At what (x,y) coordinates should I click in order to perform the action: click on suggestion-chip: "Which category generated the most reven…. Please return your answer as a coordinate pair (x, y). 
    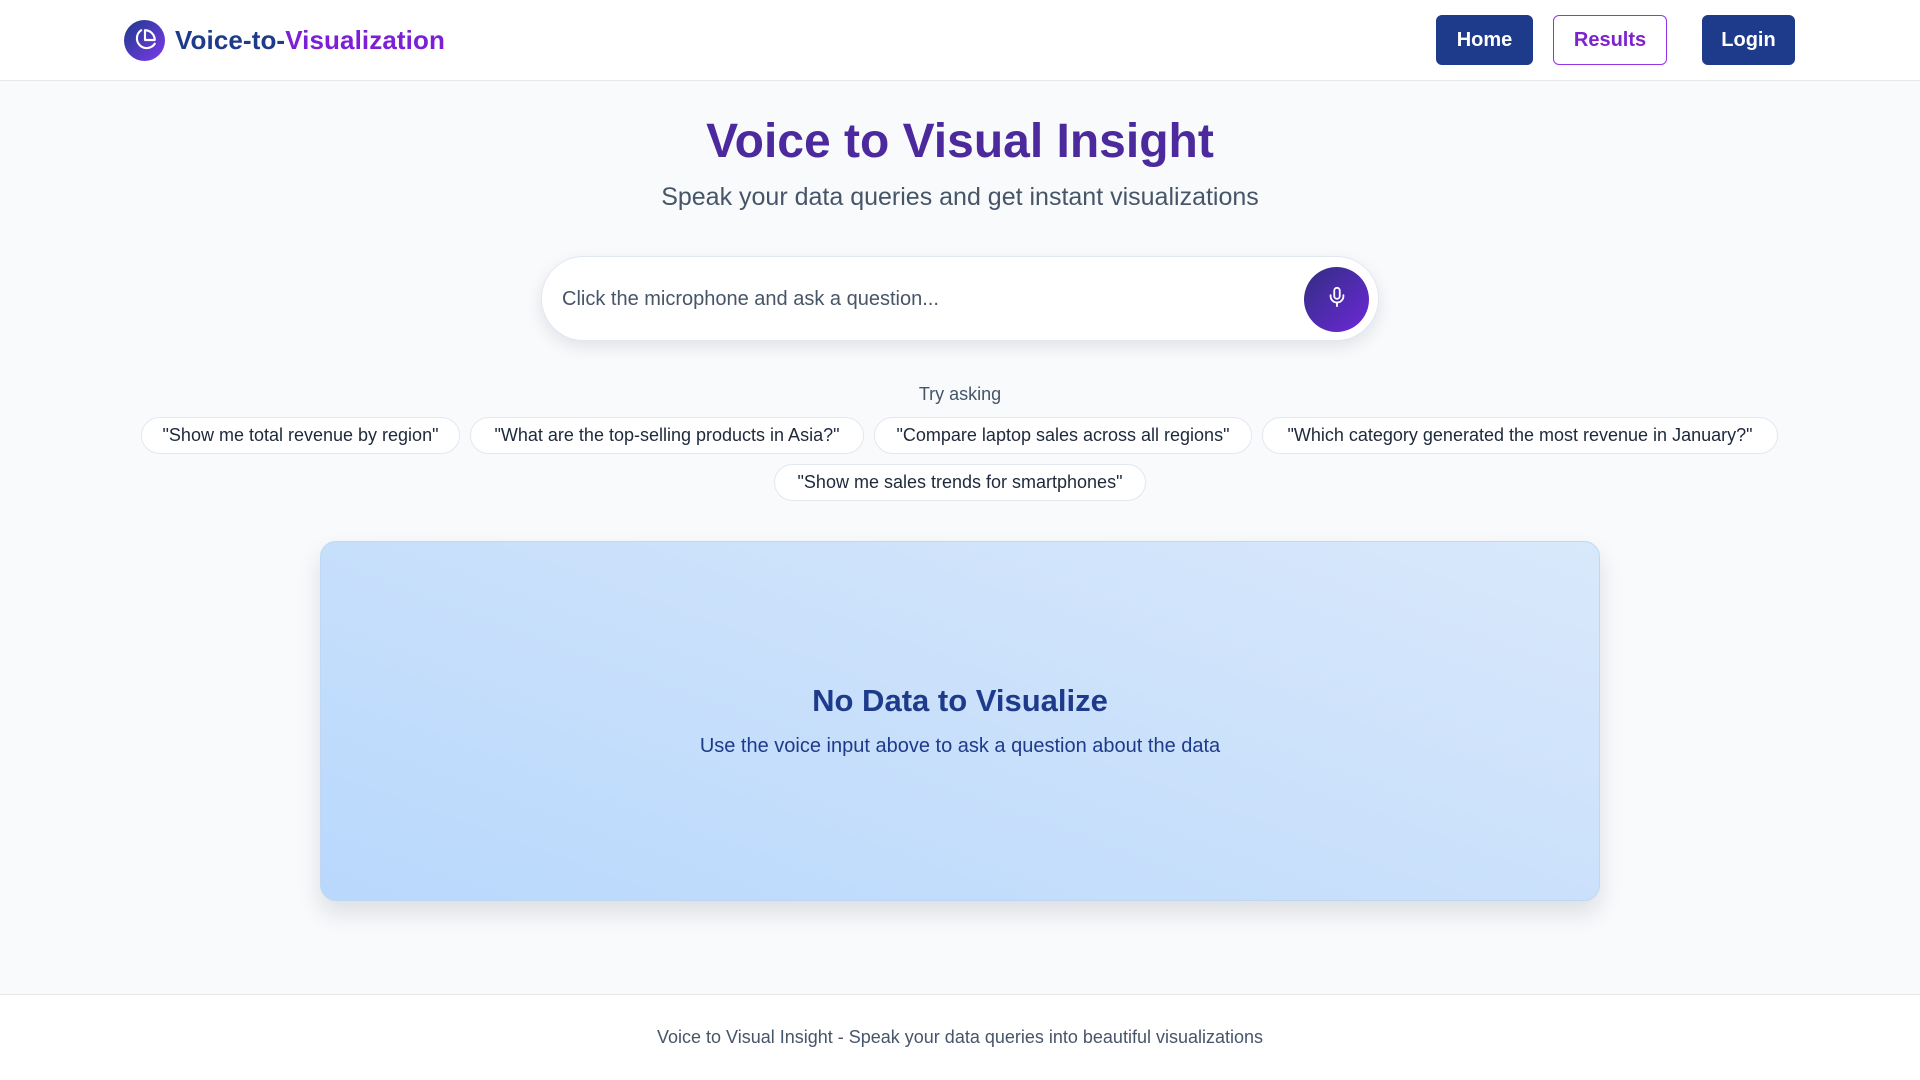
    Looking at the image, I should click on (1520, 435).